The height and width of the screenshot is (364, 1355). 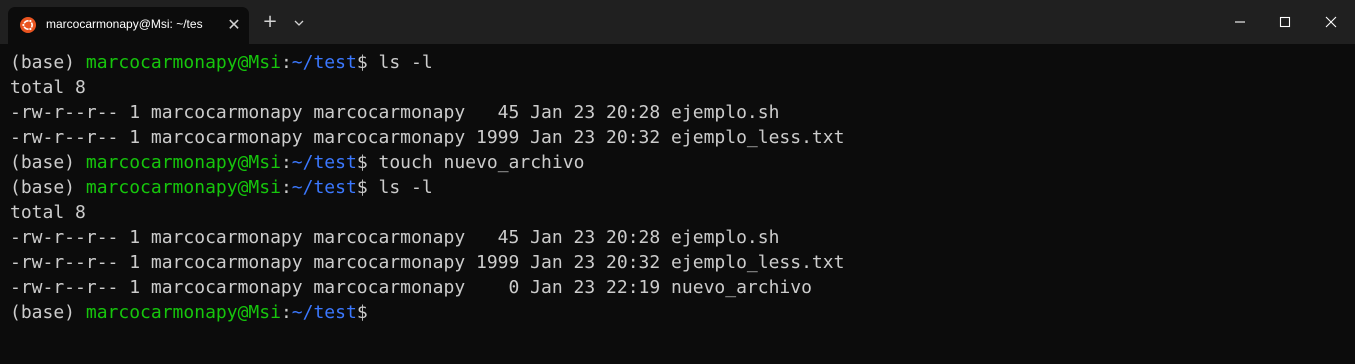 I want to click on close-window-icon, so click(x=1331, y=22).